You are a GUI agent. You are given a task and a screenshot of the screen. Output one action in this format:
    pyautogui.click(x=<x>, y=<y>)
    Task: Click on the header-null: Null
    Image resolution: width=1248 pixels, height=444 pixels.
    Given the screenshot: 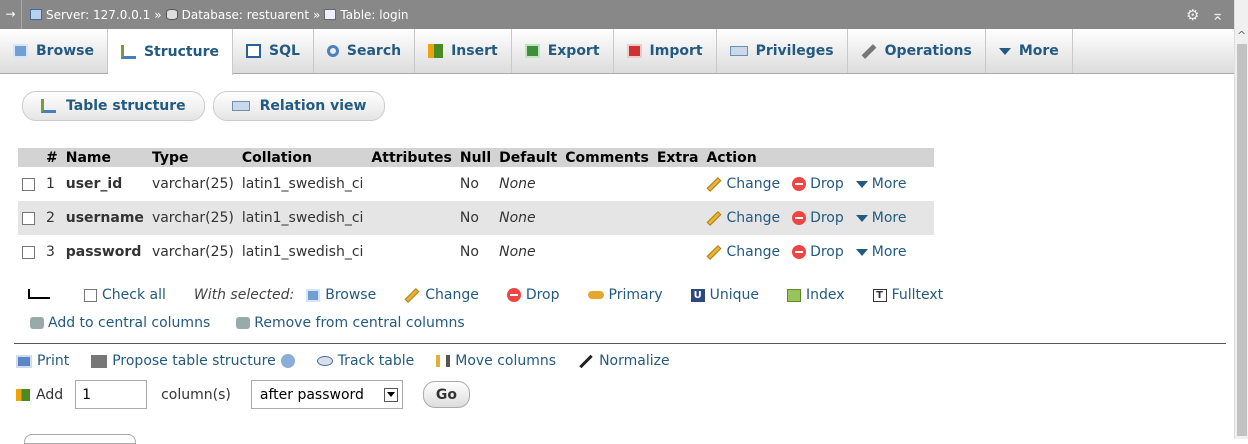 What is the action you would take?
    pyautogui.click(x=475, y=157)
    